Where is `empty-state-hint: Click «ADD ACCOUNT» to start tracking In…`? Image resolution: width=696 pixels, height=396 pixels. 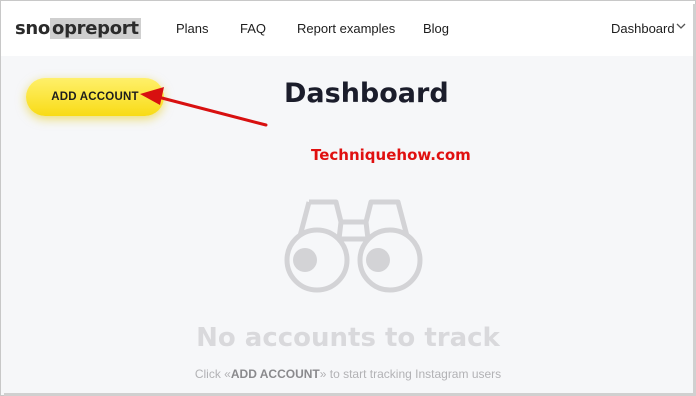
empty-state-hint: Click «ADD ACCOUNT» to start tracking In… is located at coordinates (348, 374).